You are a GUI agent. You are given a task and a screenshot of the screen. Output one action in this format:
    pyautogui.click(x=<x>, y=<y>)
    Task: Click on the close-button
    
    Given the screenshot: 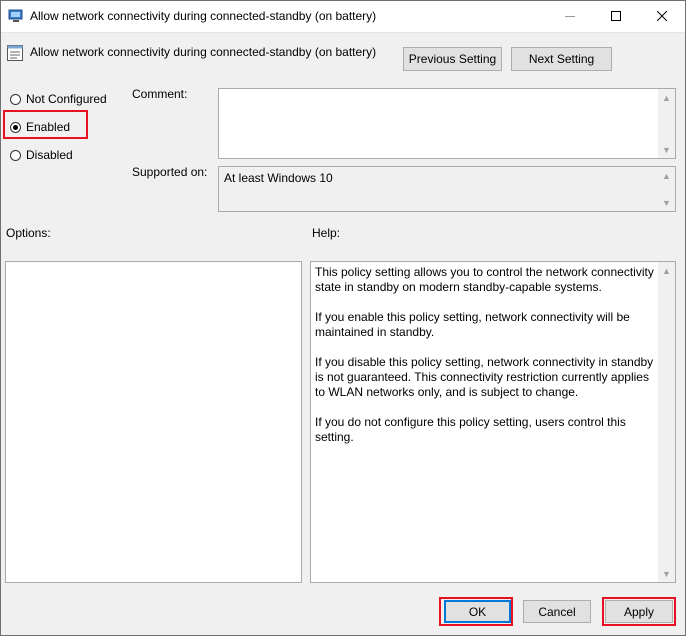 What is the action you would take?
    pyautogui.click(x=662, y=16)
    